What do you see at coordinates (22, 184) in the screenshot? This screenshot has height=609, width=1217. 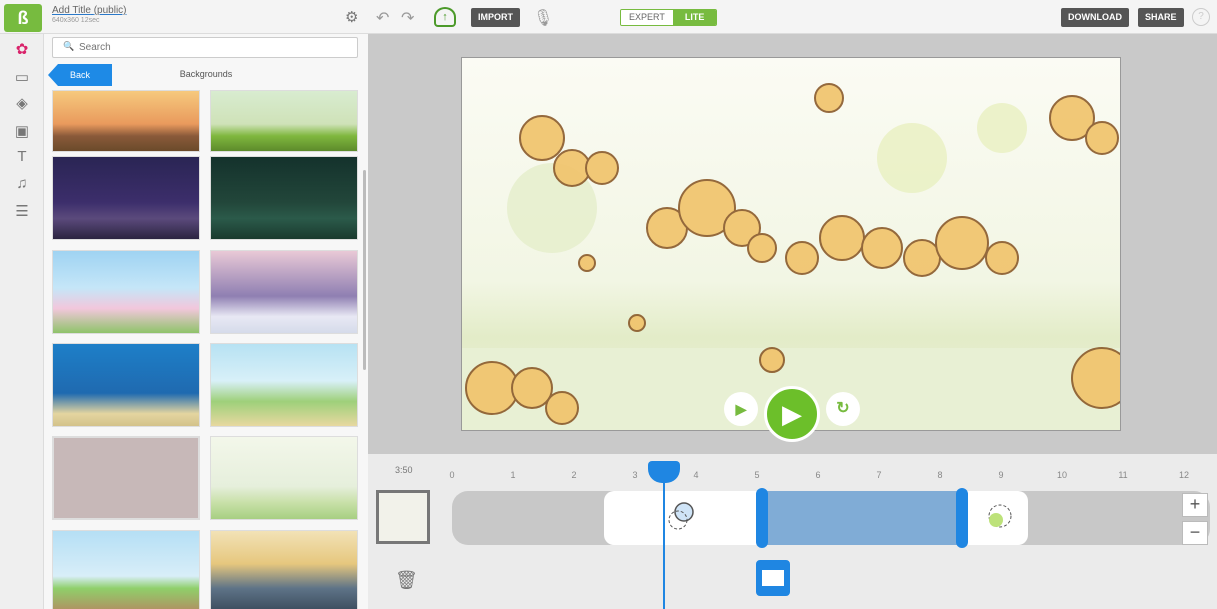 I see `music-icon: ♫` at bounding box center [22, 184].